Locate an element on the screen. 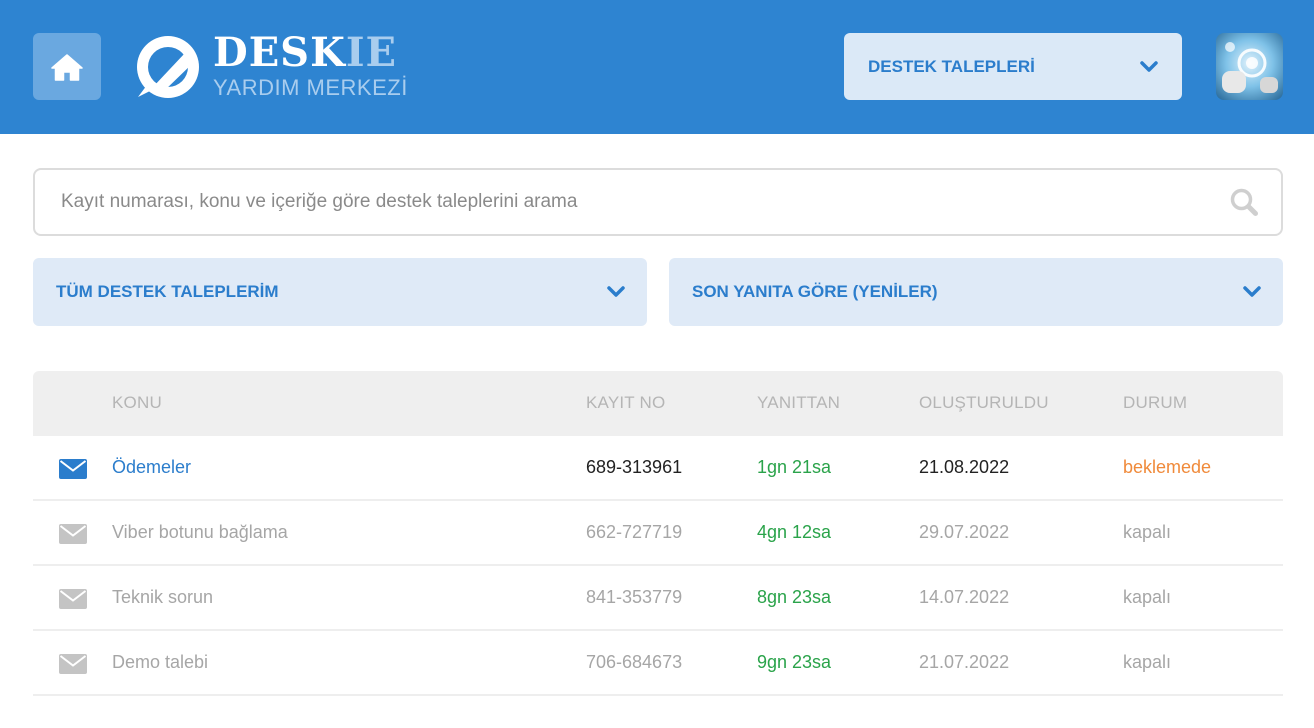 This screenshot has height=728, width=1314. search-bar is located at coordinates (658, 202).